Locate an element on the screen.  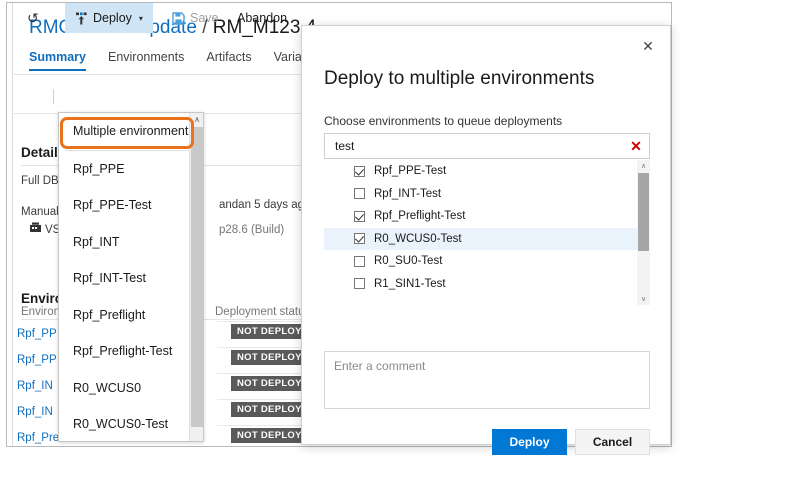
dropdown-scrollbar-thumb is located at coordinates (197, 277).